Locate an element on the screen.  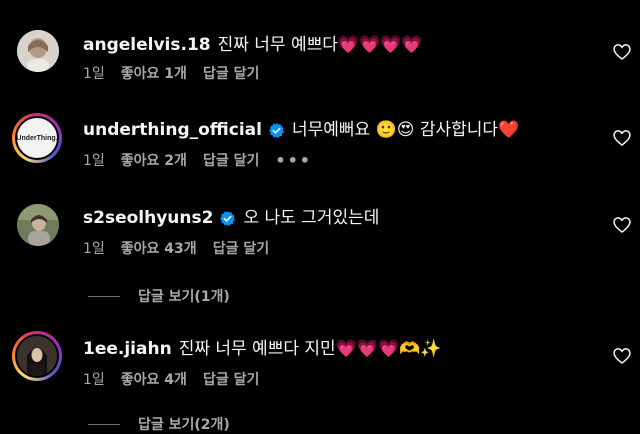
view-replies-button: 답글 보기(2개) is located at coordinates (159, 424).